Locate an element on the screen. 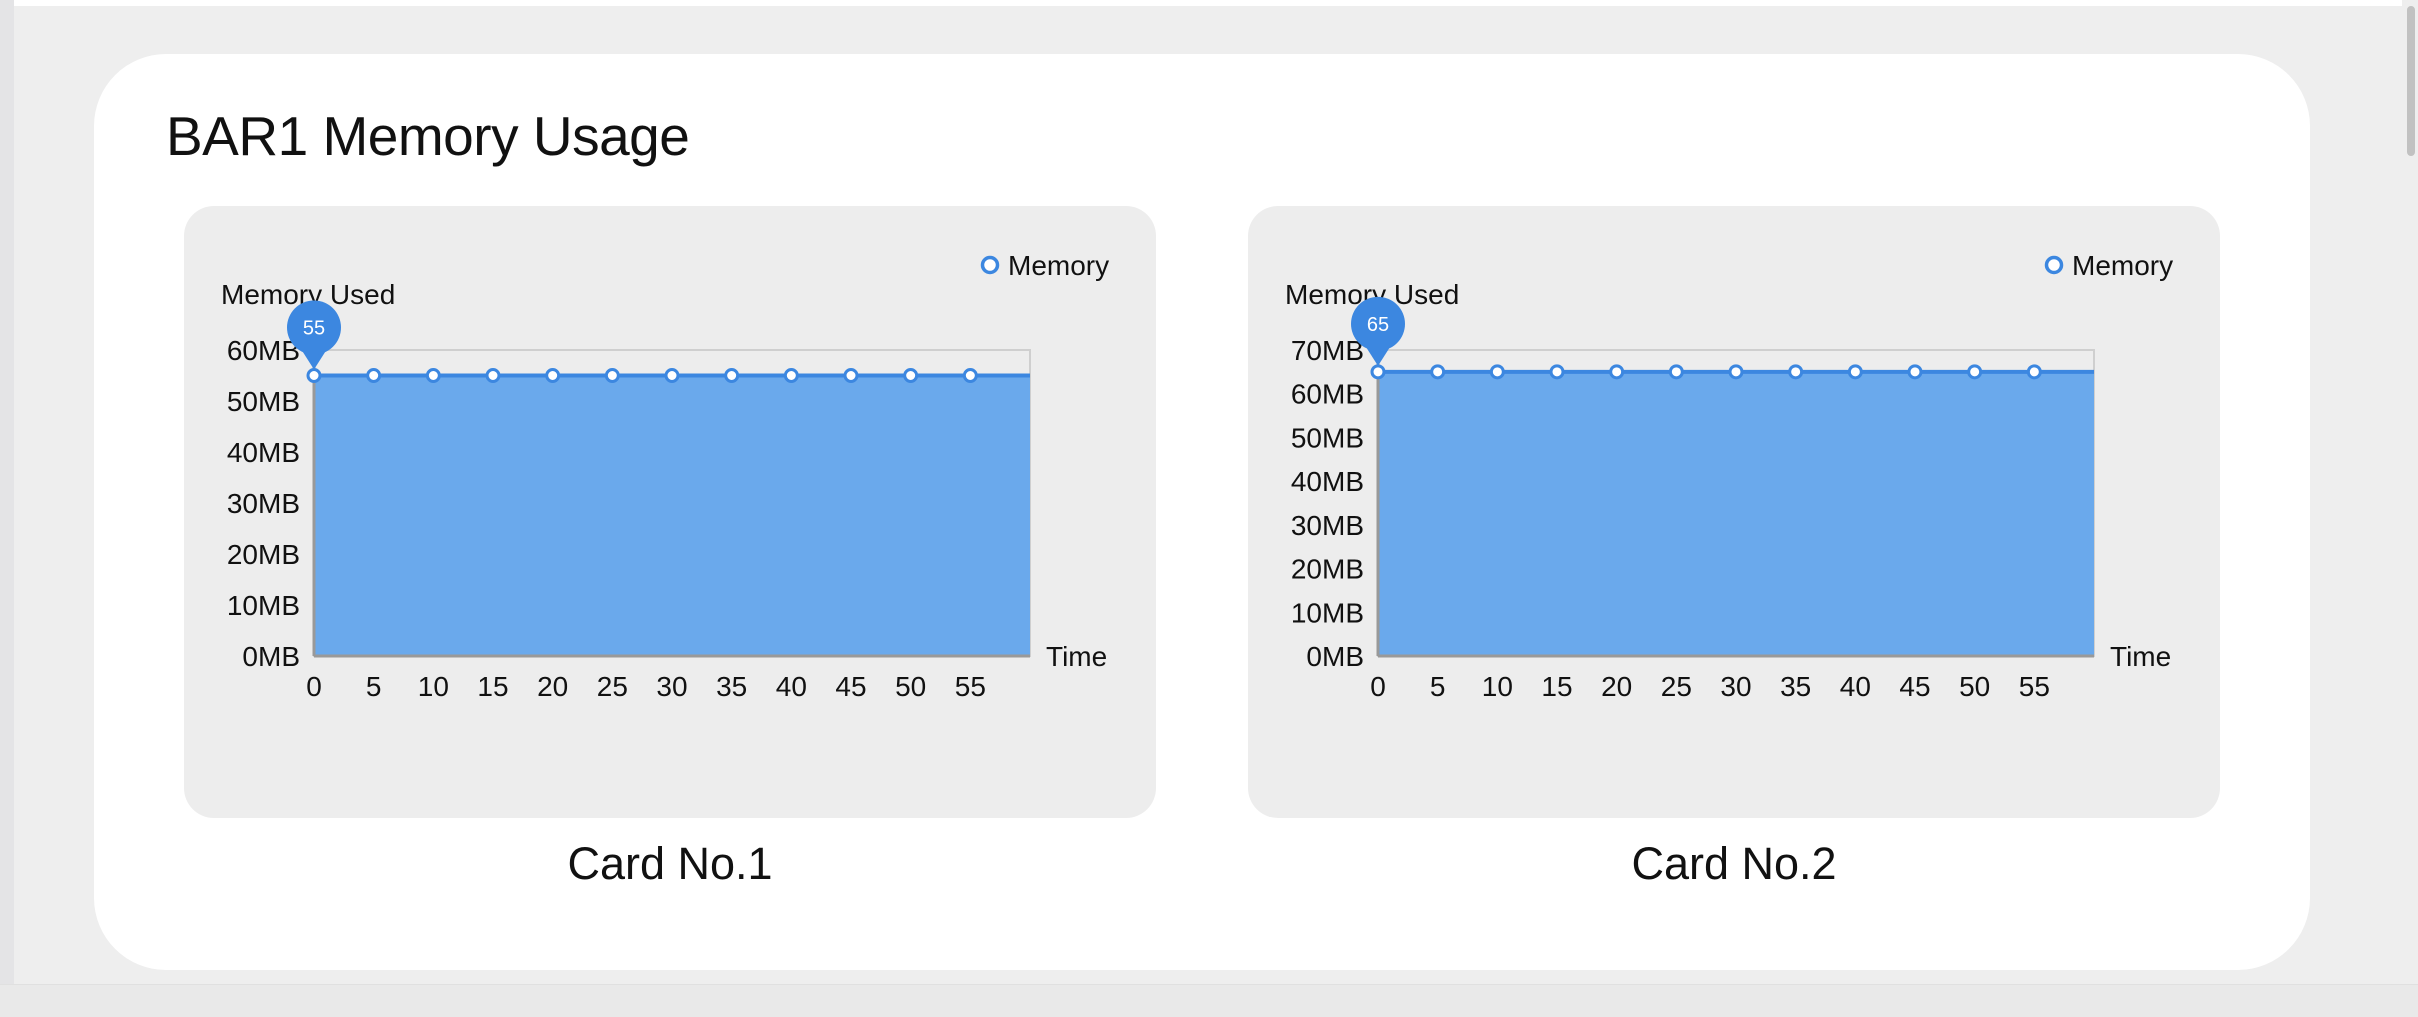  window-left-edge is located at coordinates (7, 508).